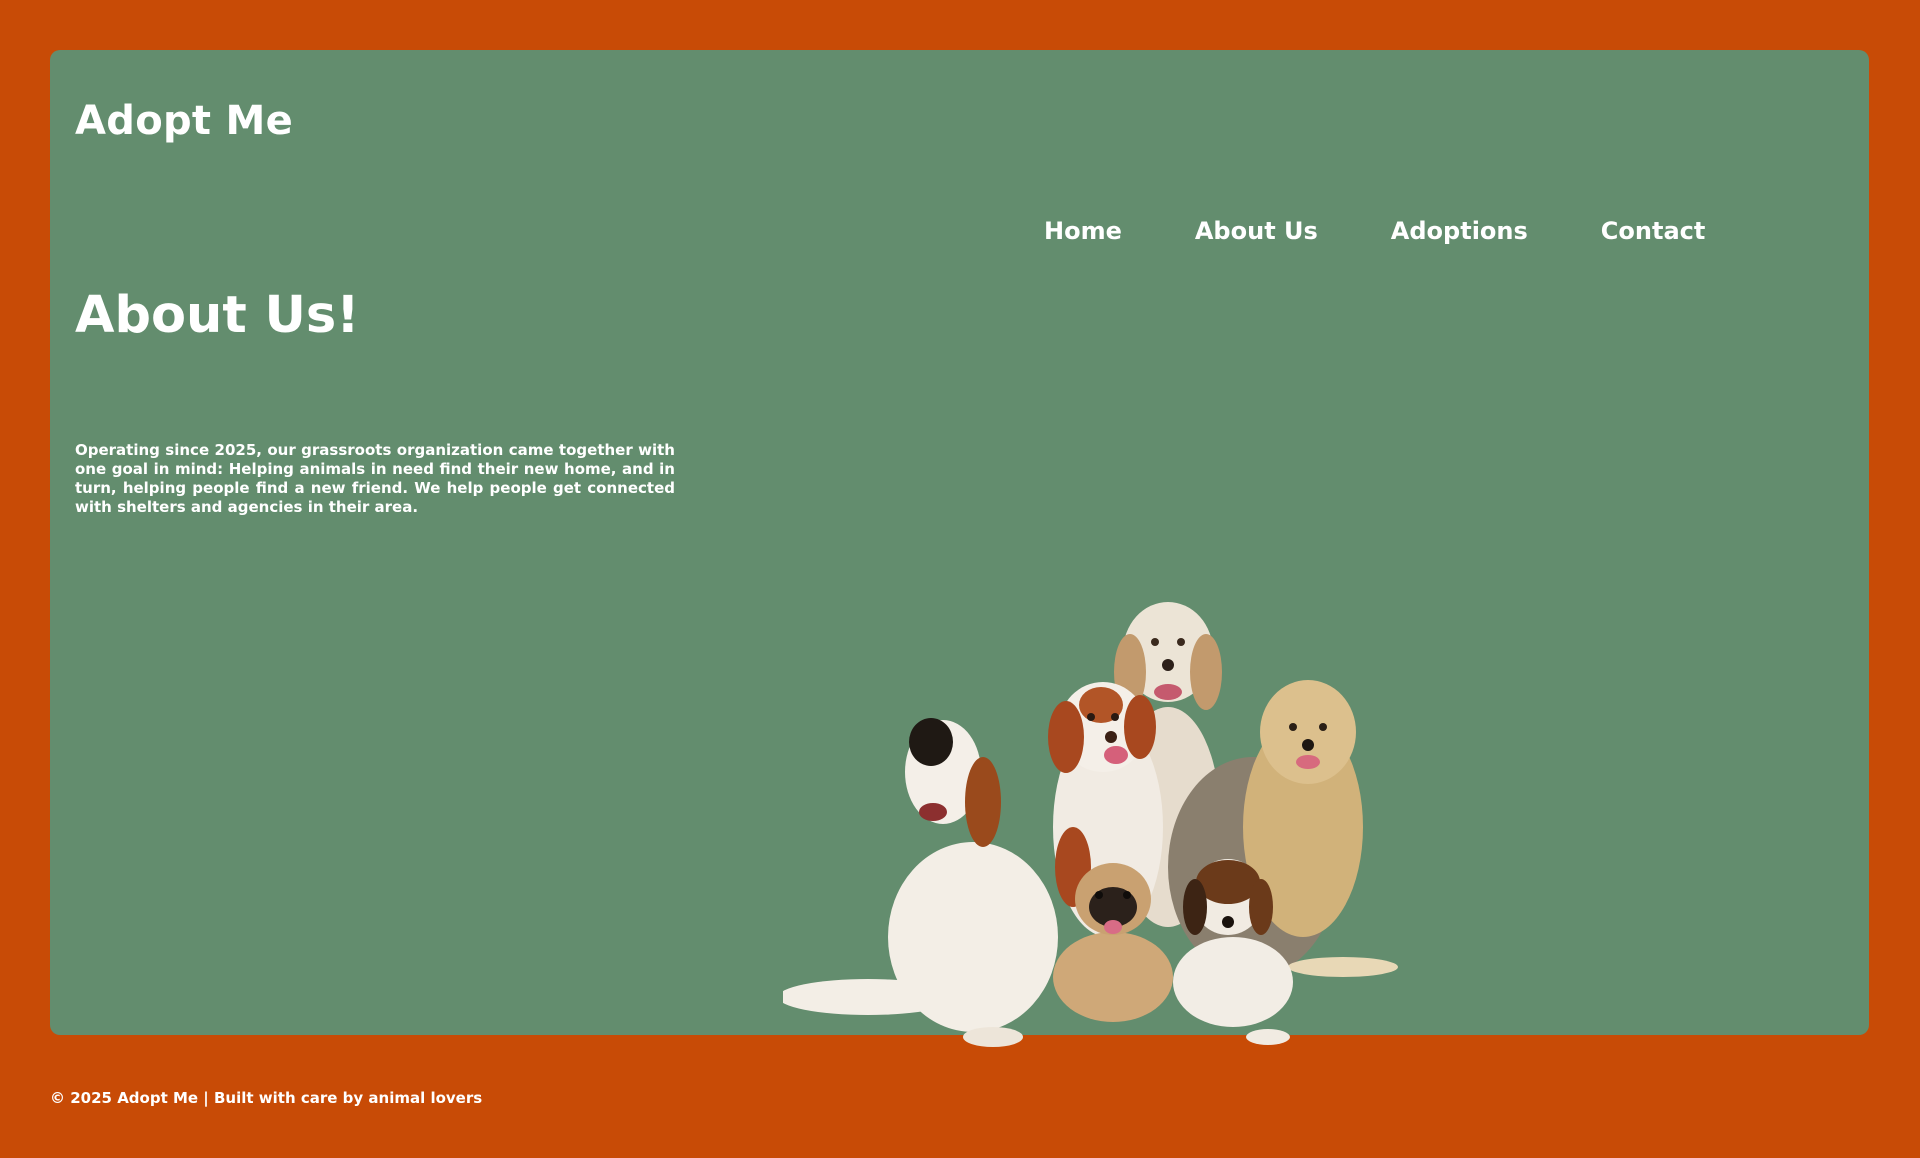 The image size is (1920, 1158). I want to click on site-title: Adopt Me, so click(184, 121).